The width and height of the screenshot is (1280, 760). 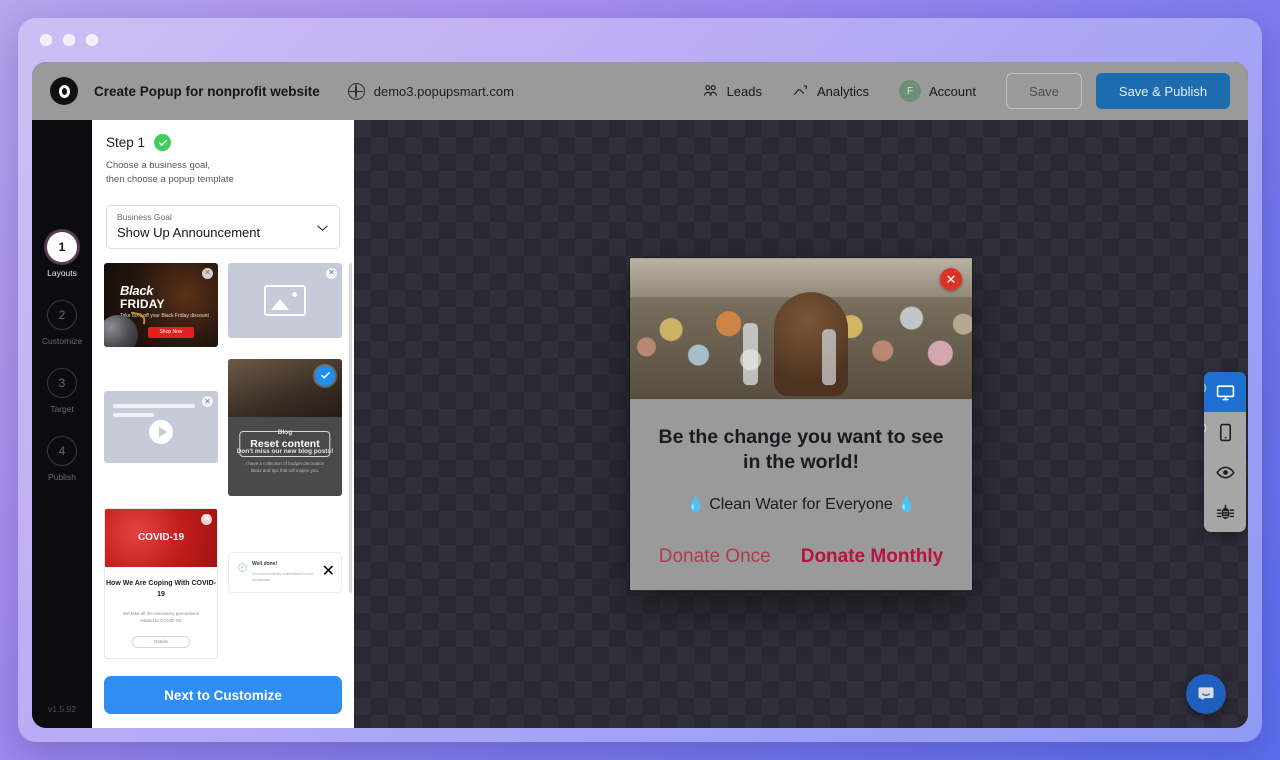 I want to click on donate-once-button: Donate Once, so click(x=715, y=557).